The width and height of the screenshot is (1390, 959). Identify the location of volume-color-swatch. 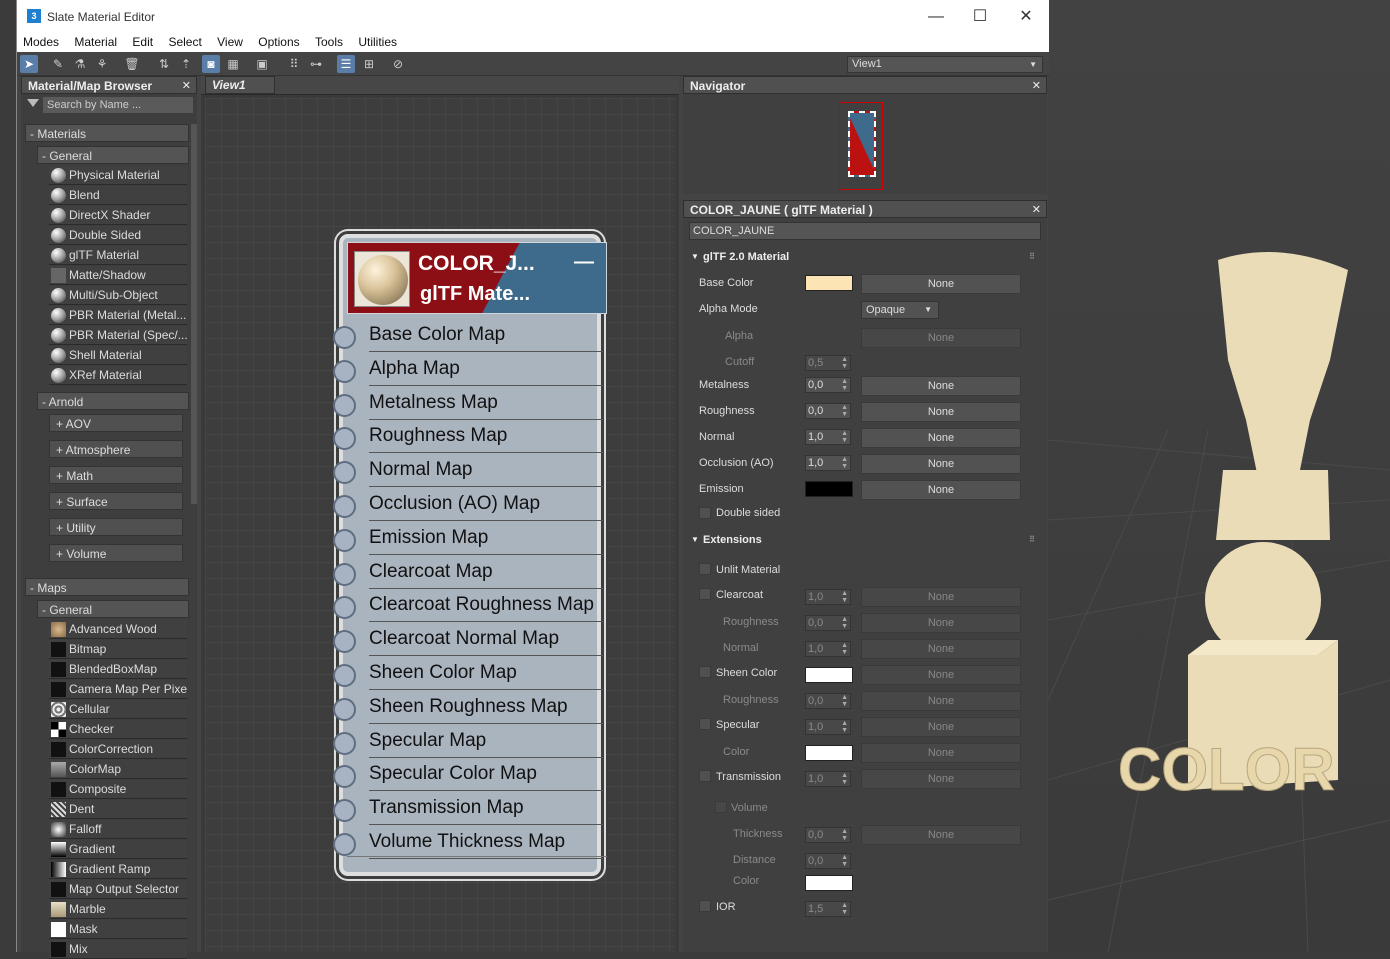
(829, 883).